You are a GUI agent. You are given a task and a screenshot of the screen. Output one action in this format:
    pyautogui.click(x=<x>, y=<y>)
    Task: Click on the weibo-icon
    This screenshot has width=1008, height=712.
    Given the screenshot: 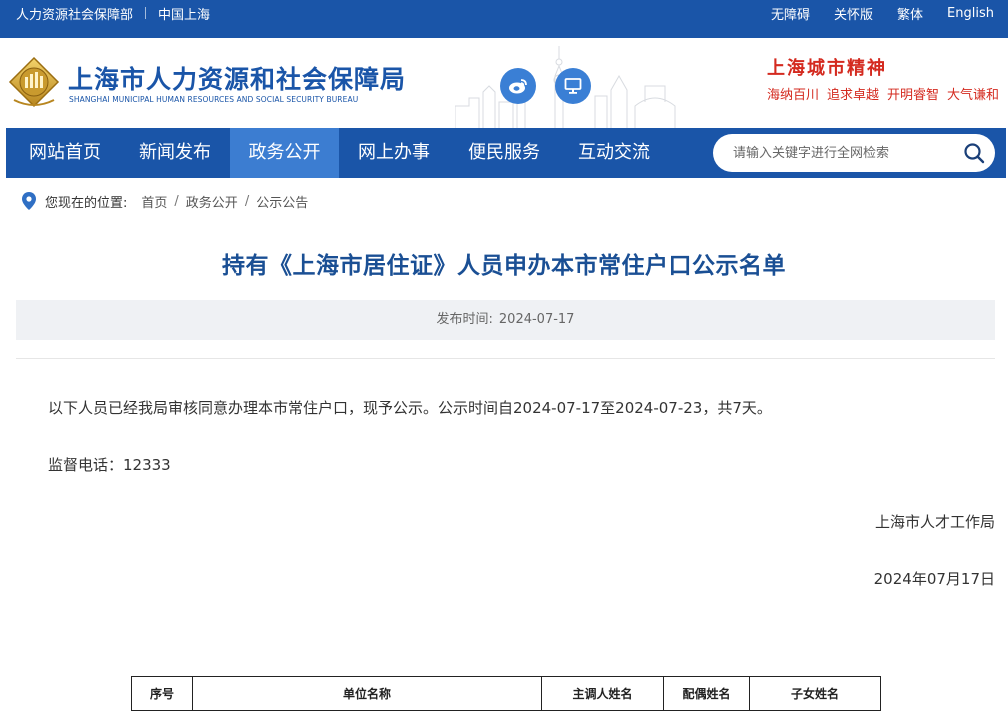 What is the action you would take?
    pyautogui.click(x=518, y=86)
    